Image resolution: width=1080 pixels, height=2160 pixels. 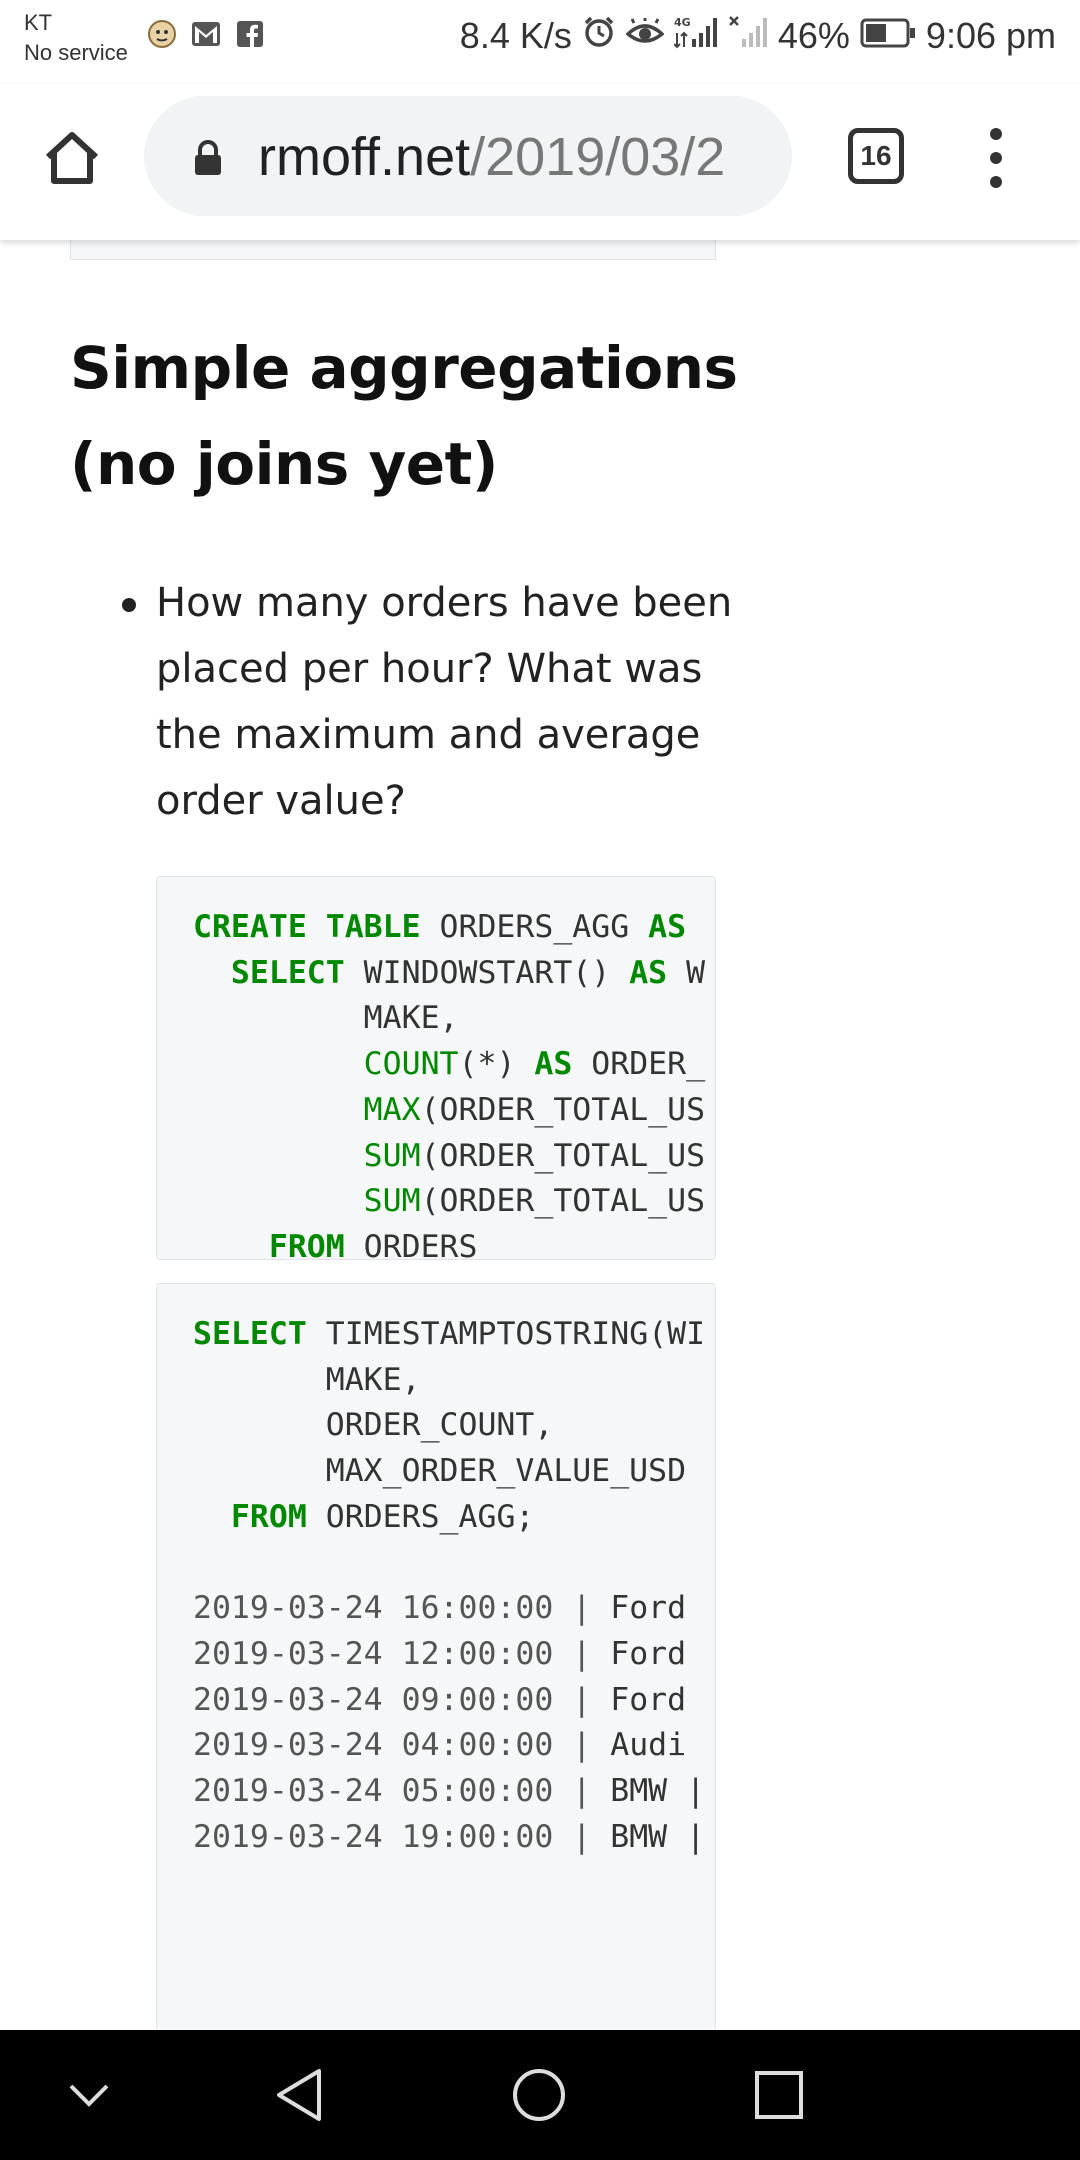 I want to click on back-triangle-icon, so click(x=299, y=2095).